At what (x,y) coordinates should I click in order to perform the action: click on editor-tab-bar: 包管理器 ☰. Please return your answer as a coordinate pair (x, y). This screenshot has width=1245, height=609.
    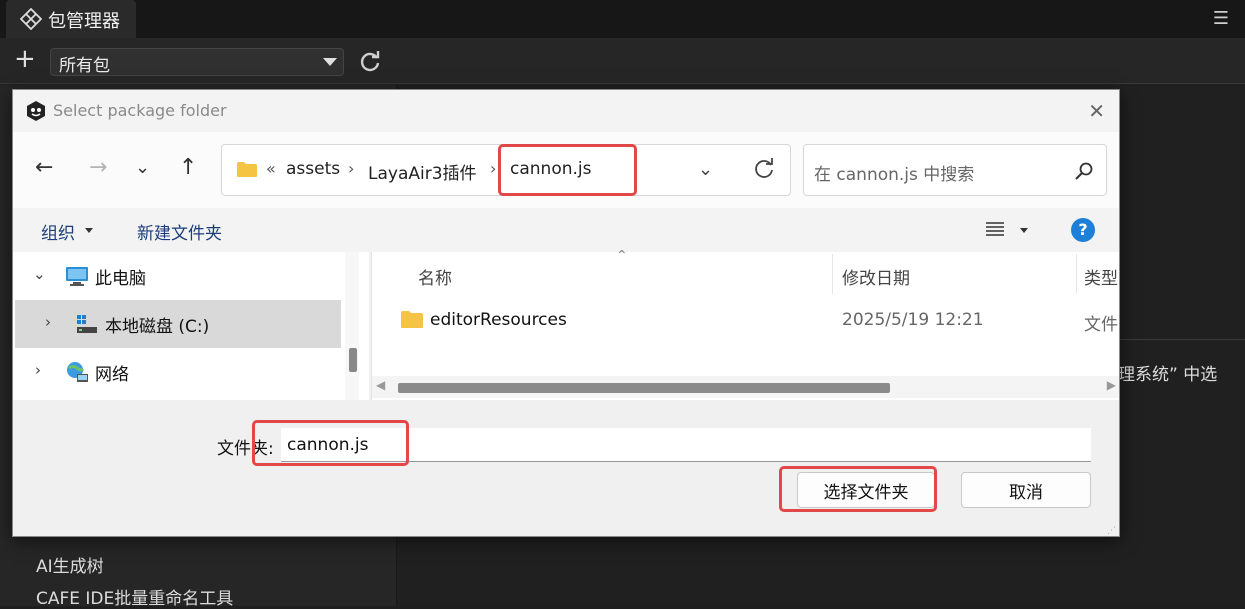
    Looking at the image, I should click on (622, 19).